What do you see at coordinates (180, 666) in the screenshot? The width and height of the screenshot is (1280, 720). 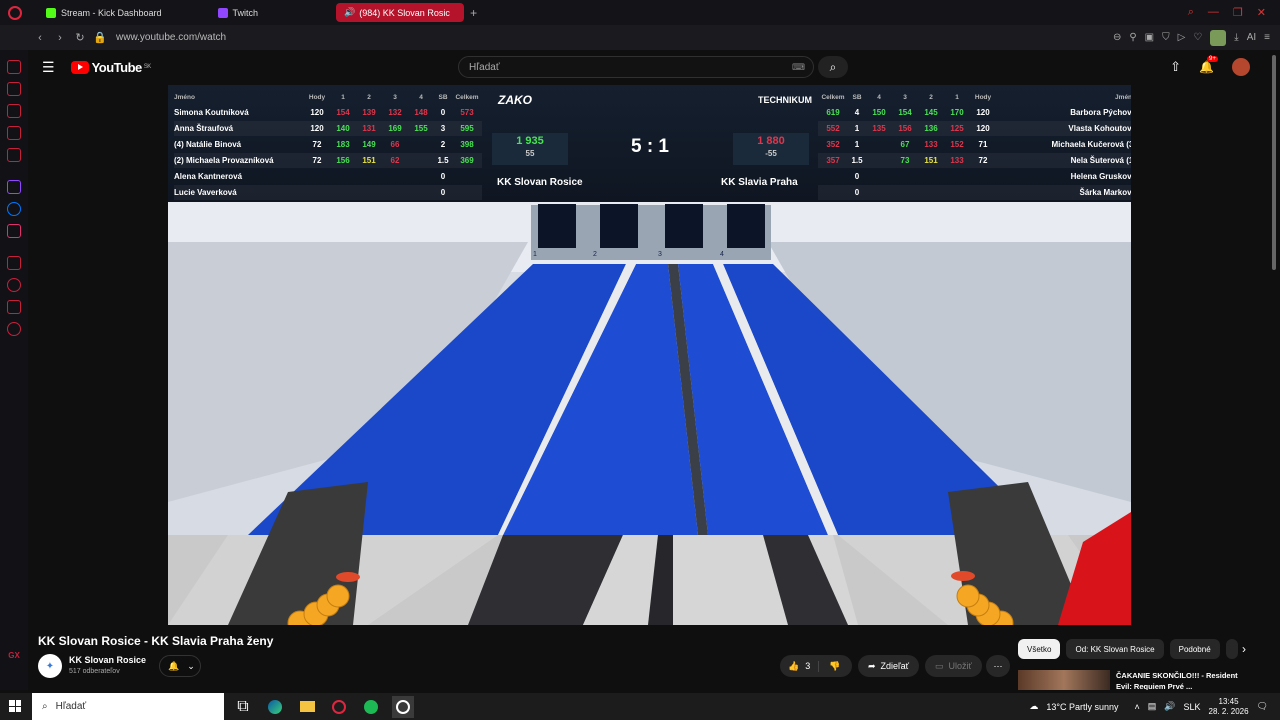 I see `subscribe-bell-button: 🔔 ⌄` at bounding box center [180, 666].